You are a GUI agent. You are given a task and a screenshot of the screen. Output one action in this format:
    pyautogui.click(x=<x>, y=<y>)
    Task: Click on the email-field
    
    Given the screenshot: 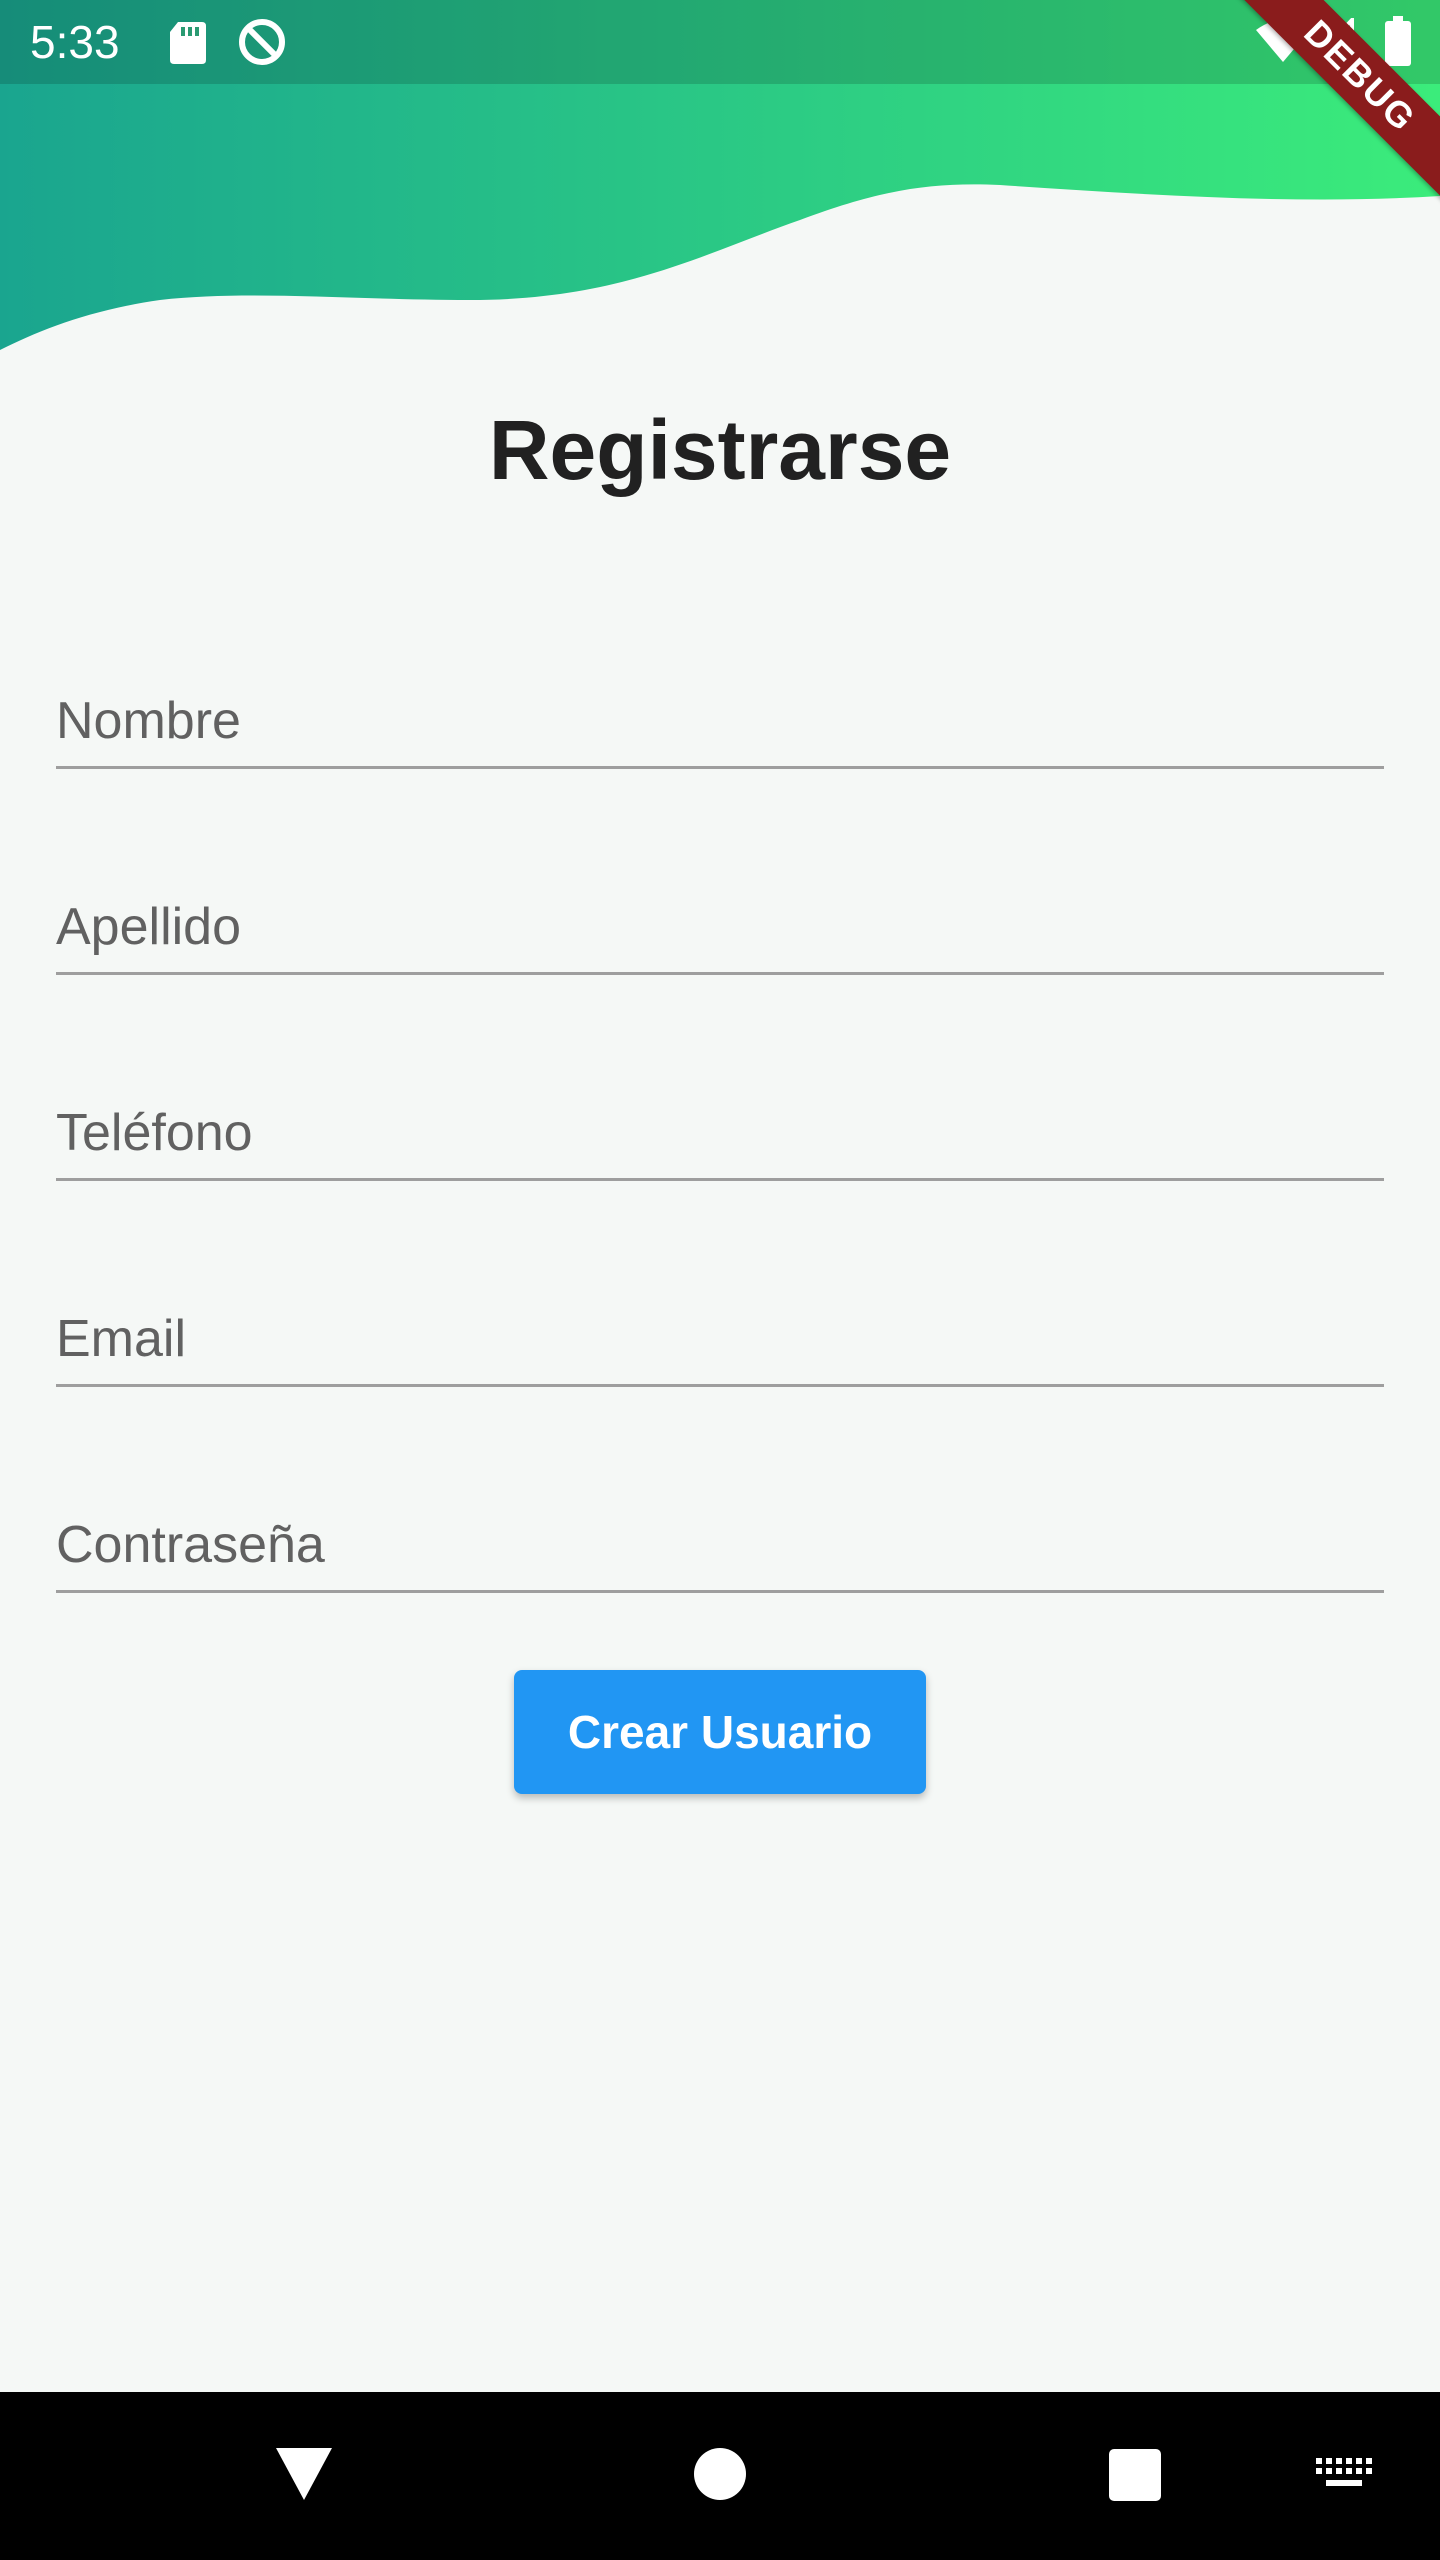 What is the action you would take?
    pyautogui.click(x=720, y=1325)
    